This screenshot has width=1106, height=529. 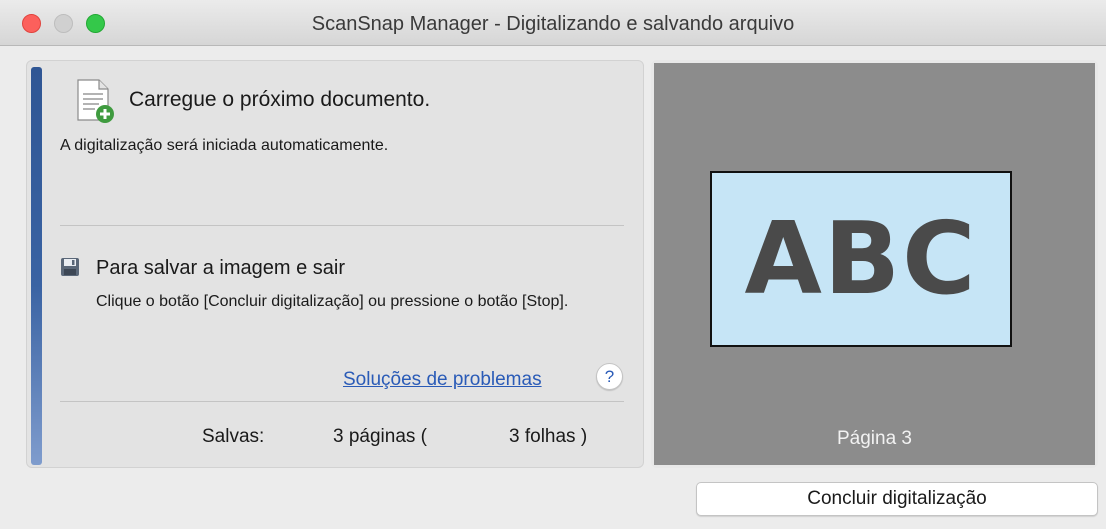 I want to click on save-heading: Para salvar a imagem e sair, so click(x=220, y=268).